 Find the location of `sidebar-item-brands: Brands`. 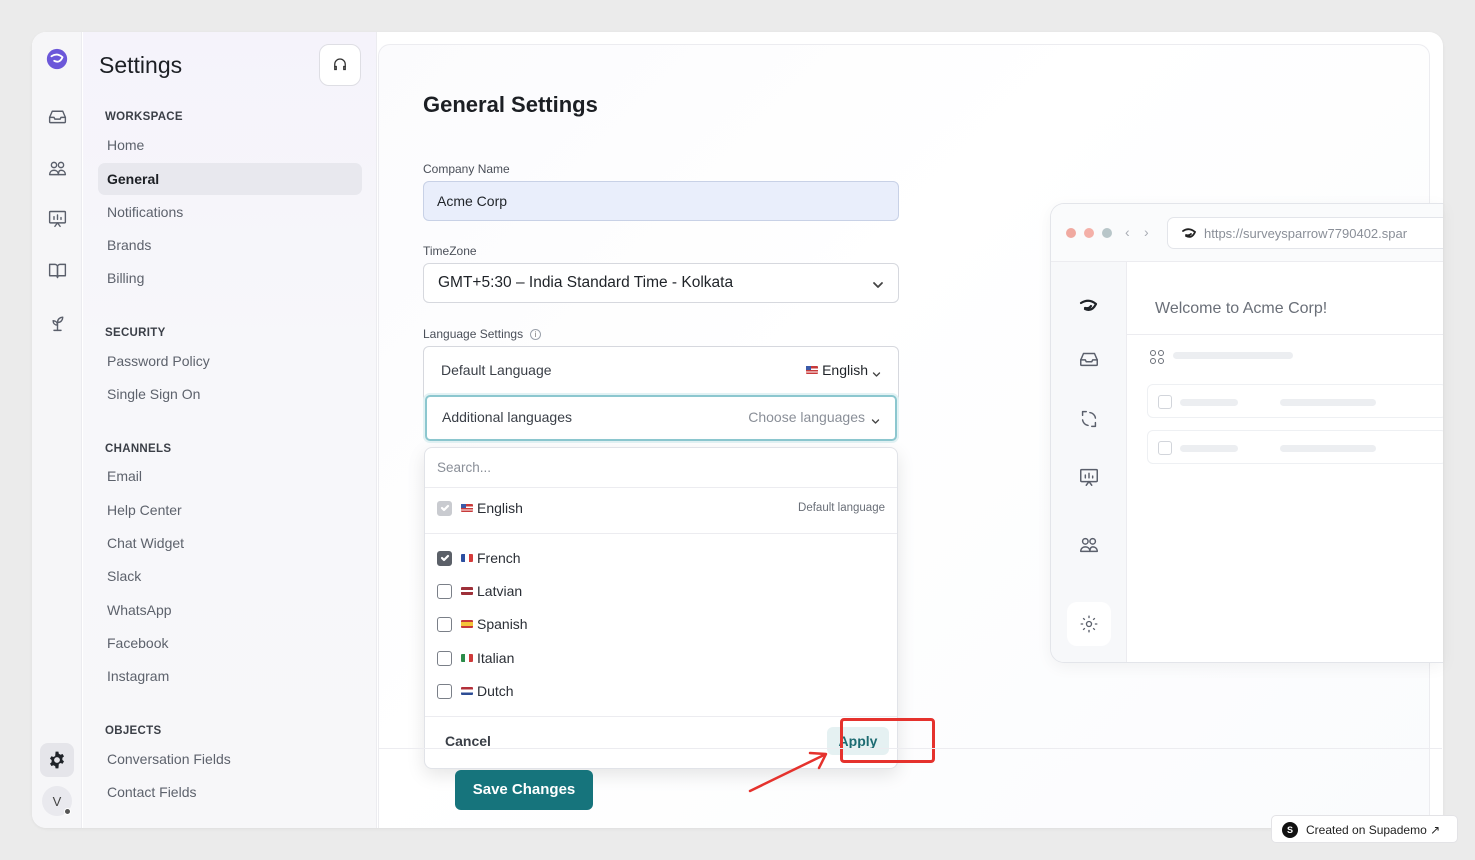

sidebar-item-brands: Brands is located at coordinates (129, 245).